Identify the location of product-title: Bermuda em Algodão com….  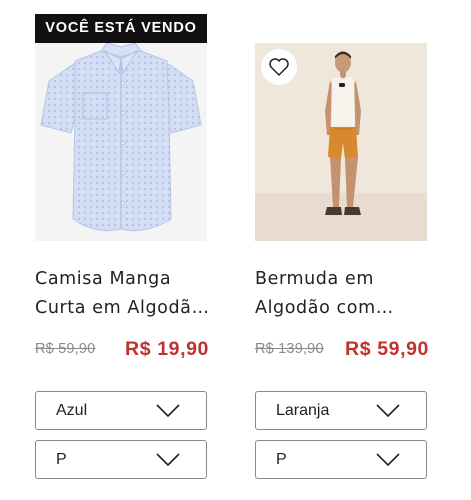
(344, 294).